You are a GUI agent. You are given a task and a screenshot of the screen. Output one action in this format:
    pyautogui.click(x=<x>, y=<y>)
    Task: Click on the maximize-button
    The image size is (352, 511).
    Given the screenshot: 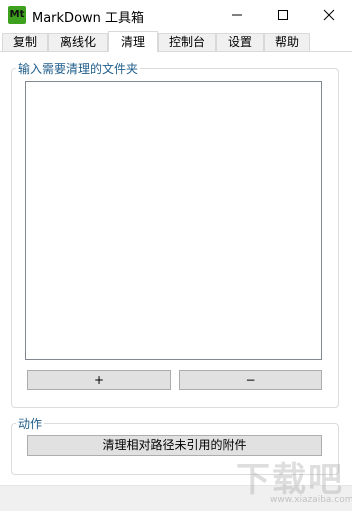 What is the action you would take?
    pyautogui.click(x=283, y=15)
    